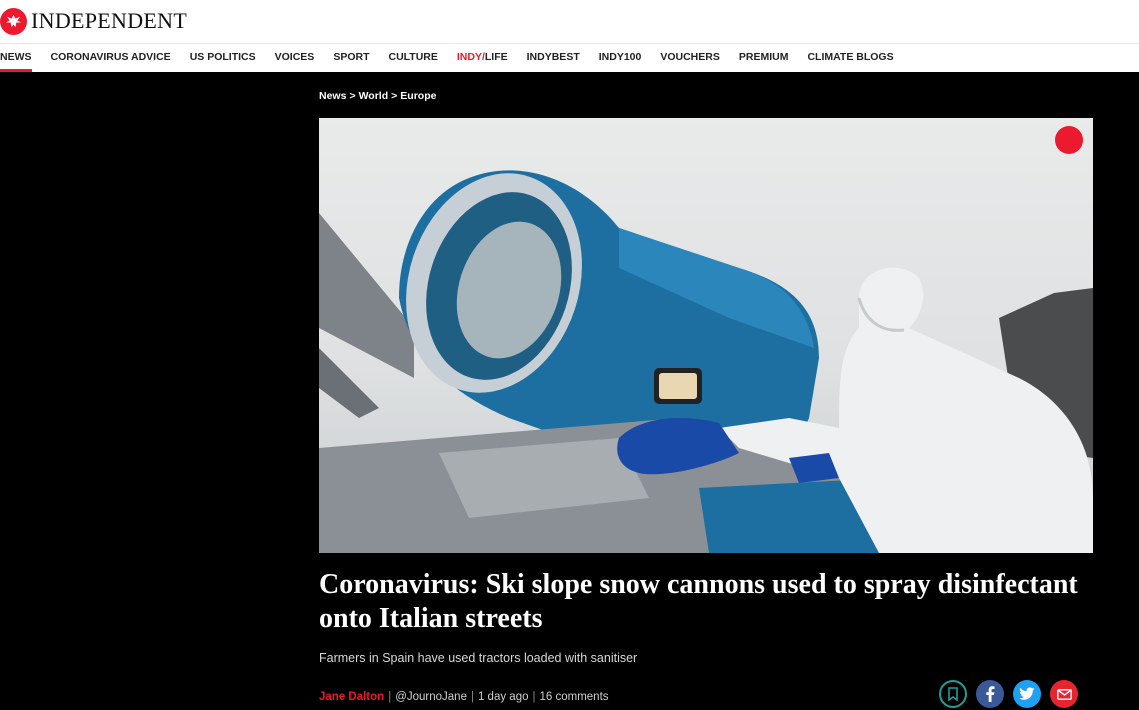 The image size is (1139, 710). I want to click on nav-item-us-politics: US POLITICS, so click(223, 58).